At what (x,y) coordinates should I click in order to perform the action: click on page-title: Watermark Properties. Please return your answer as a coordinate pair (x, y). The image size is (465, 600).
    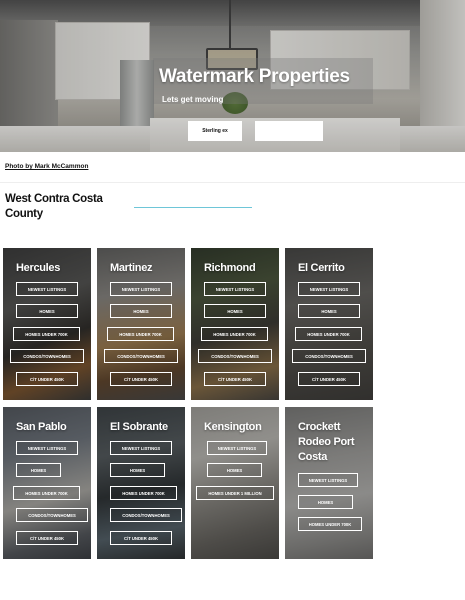
    Looking at the image, I should click on (254, 76).